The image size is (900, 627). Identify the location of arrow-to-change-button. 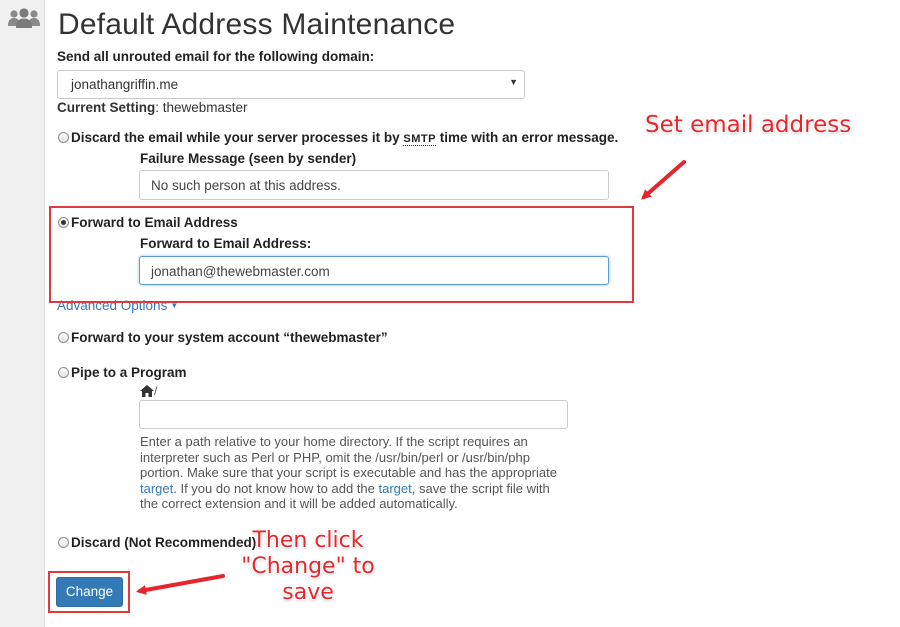
(180, 584).